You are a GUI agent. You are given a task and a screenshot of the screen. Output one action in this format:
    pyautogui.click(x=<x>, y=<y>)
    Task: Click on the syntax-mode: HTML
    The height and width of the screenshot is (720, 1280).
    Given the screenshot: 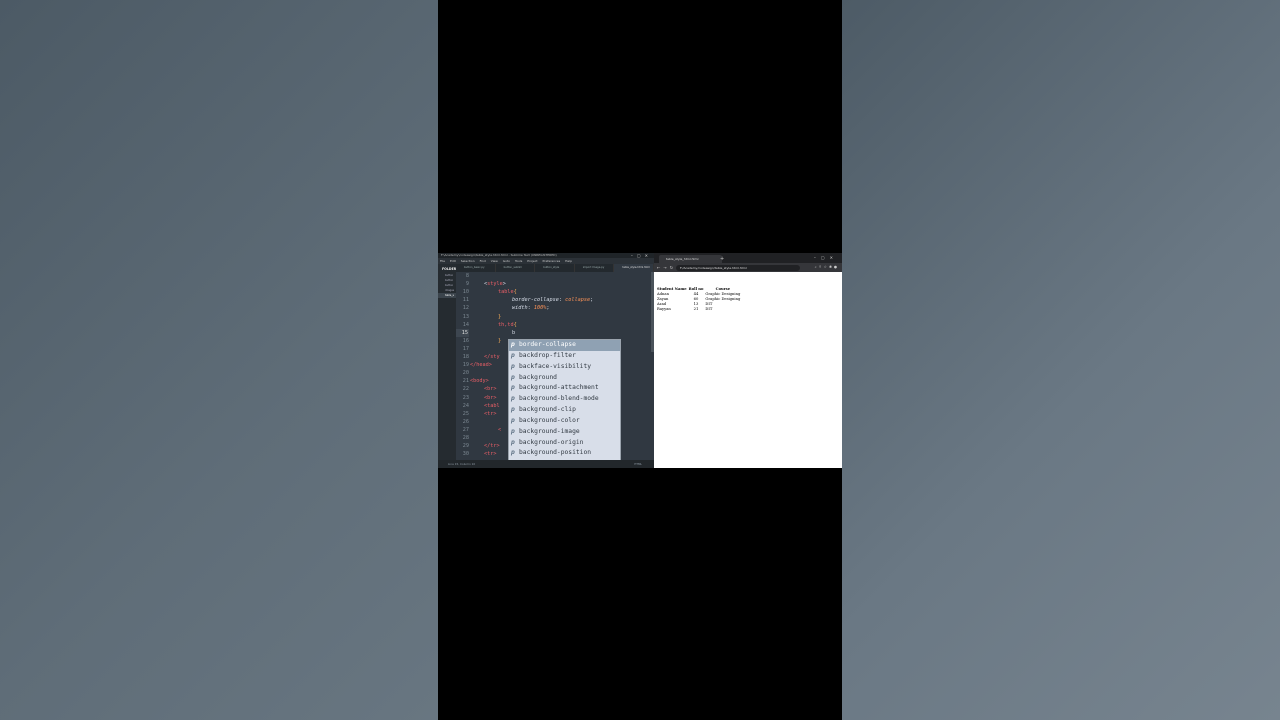 What is the action you would take?
    pyautogui.click(x=638, y=464)
    